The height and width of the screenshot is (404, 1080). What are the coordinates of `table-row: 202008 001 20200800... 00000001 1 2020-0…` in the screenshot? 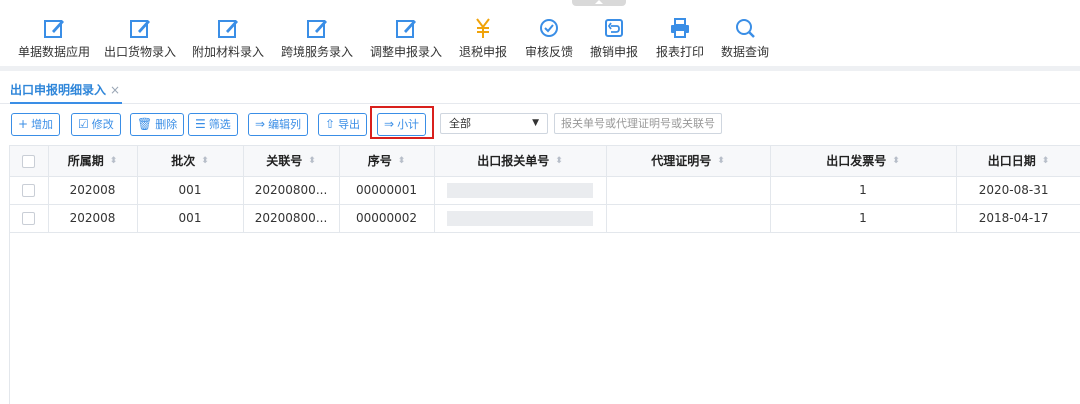 It's located at (545, 190).